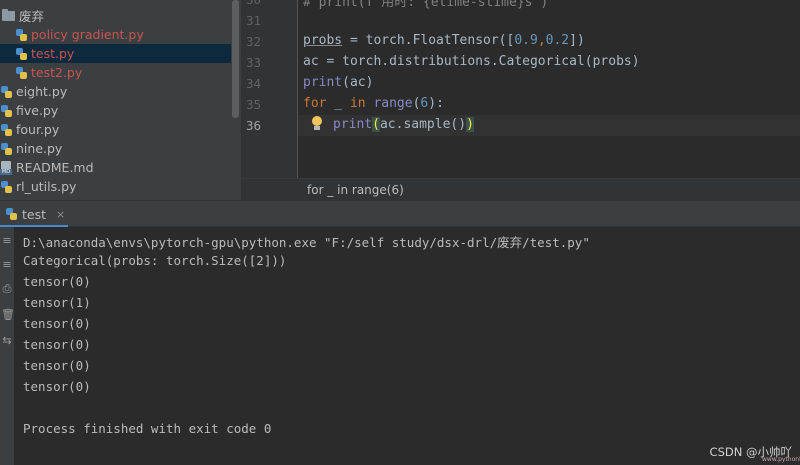  I want to click on run-tab-test: test ×, so click(36, 214).